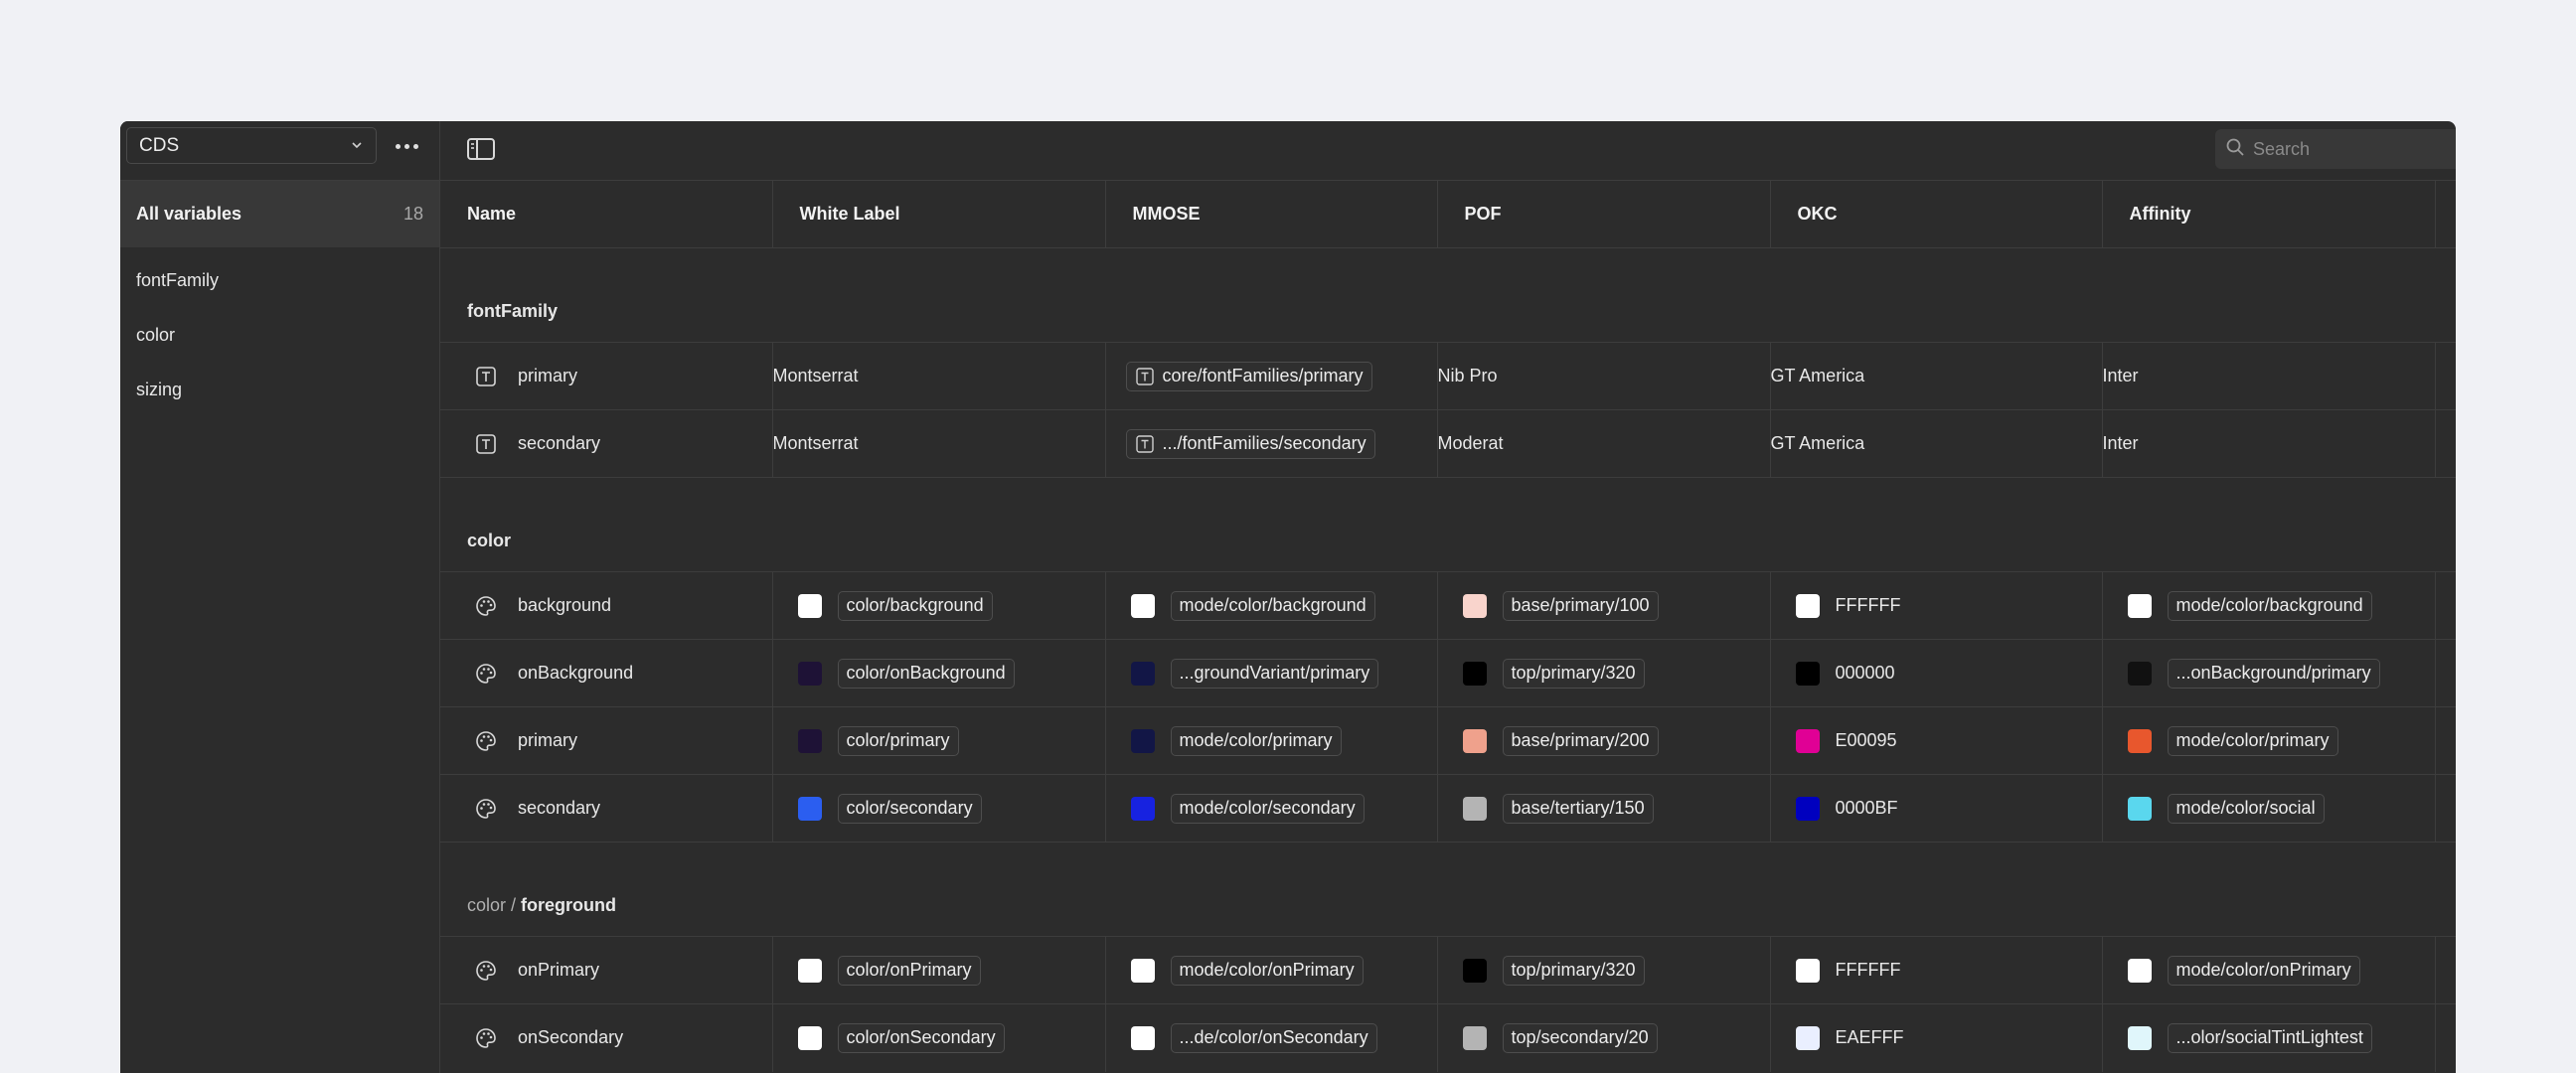 The image size is (2576, 1073). What do you see at coordinates (1936, 1037) in the screenshot?
I see `variable-value-cell: EAEFFF` at bounding box center [1936, 1037].